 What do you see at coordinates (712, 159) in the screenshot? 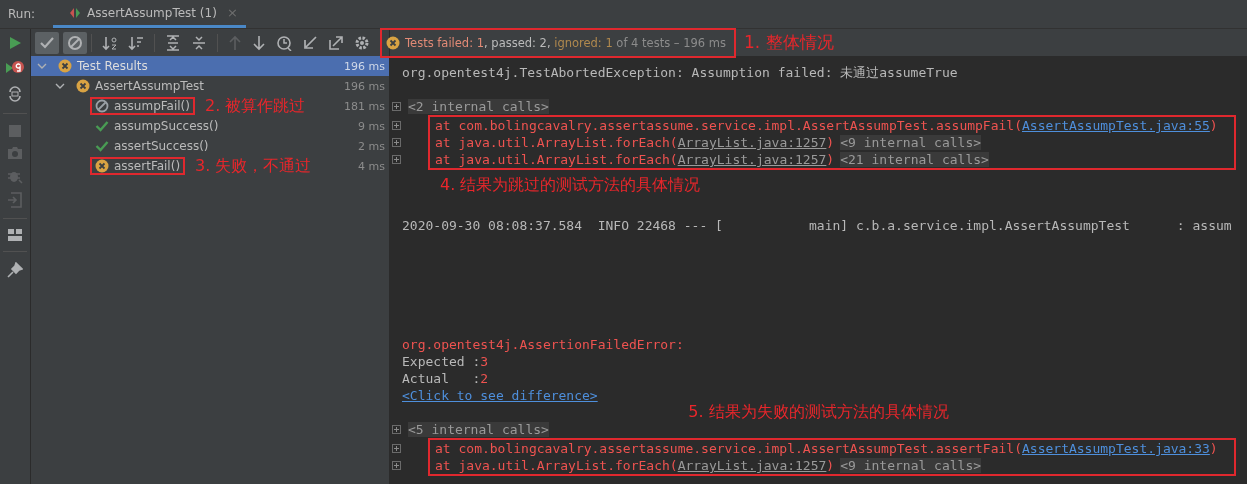
I see `console-line: at java.util.ArrayList.forEach(ArrayList.java:1257) <21 internal calls>` at bounding box center [712, 159].